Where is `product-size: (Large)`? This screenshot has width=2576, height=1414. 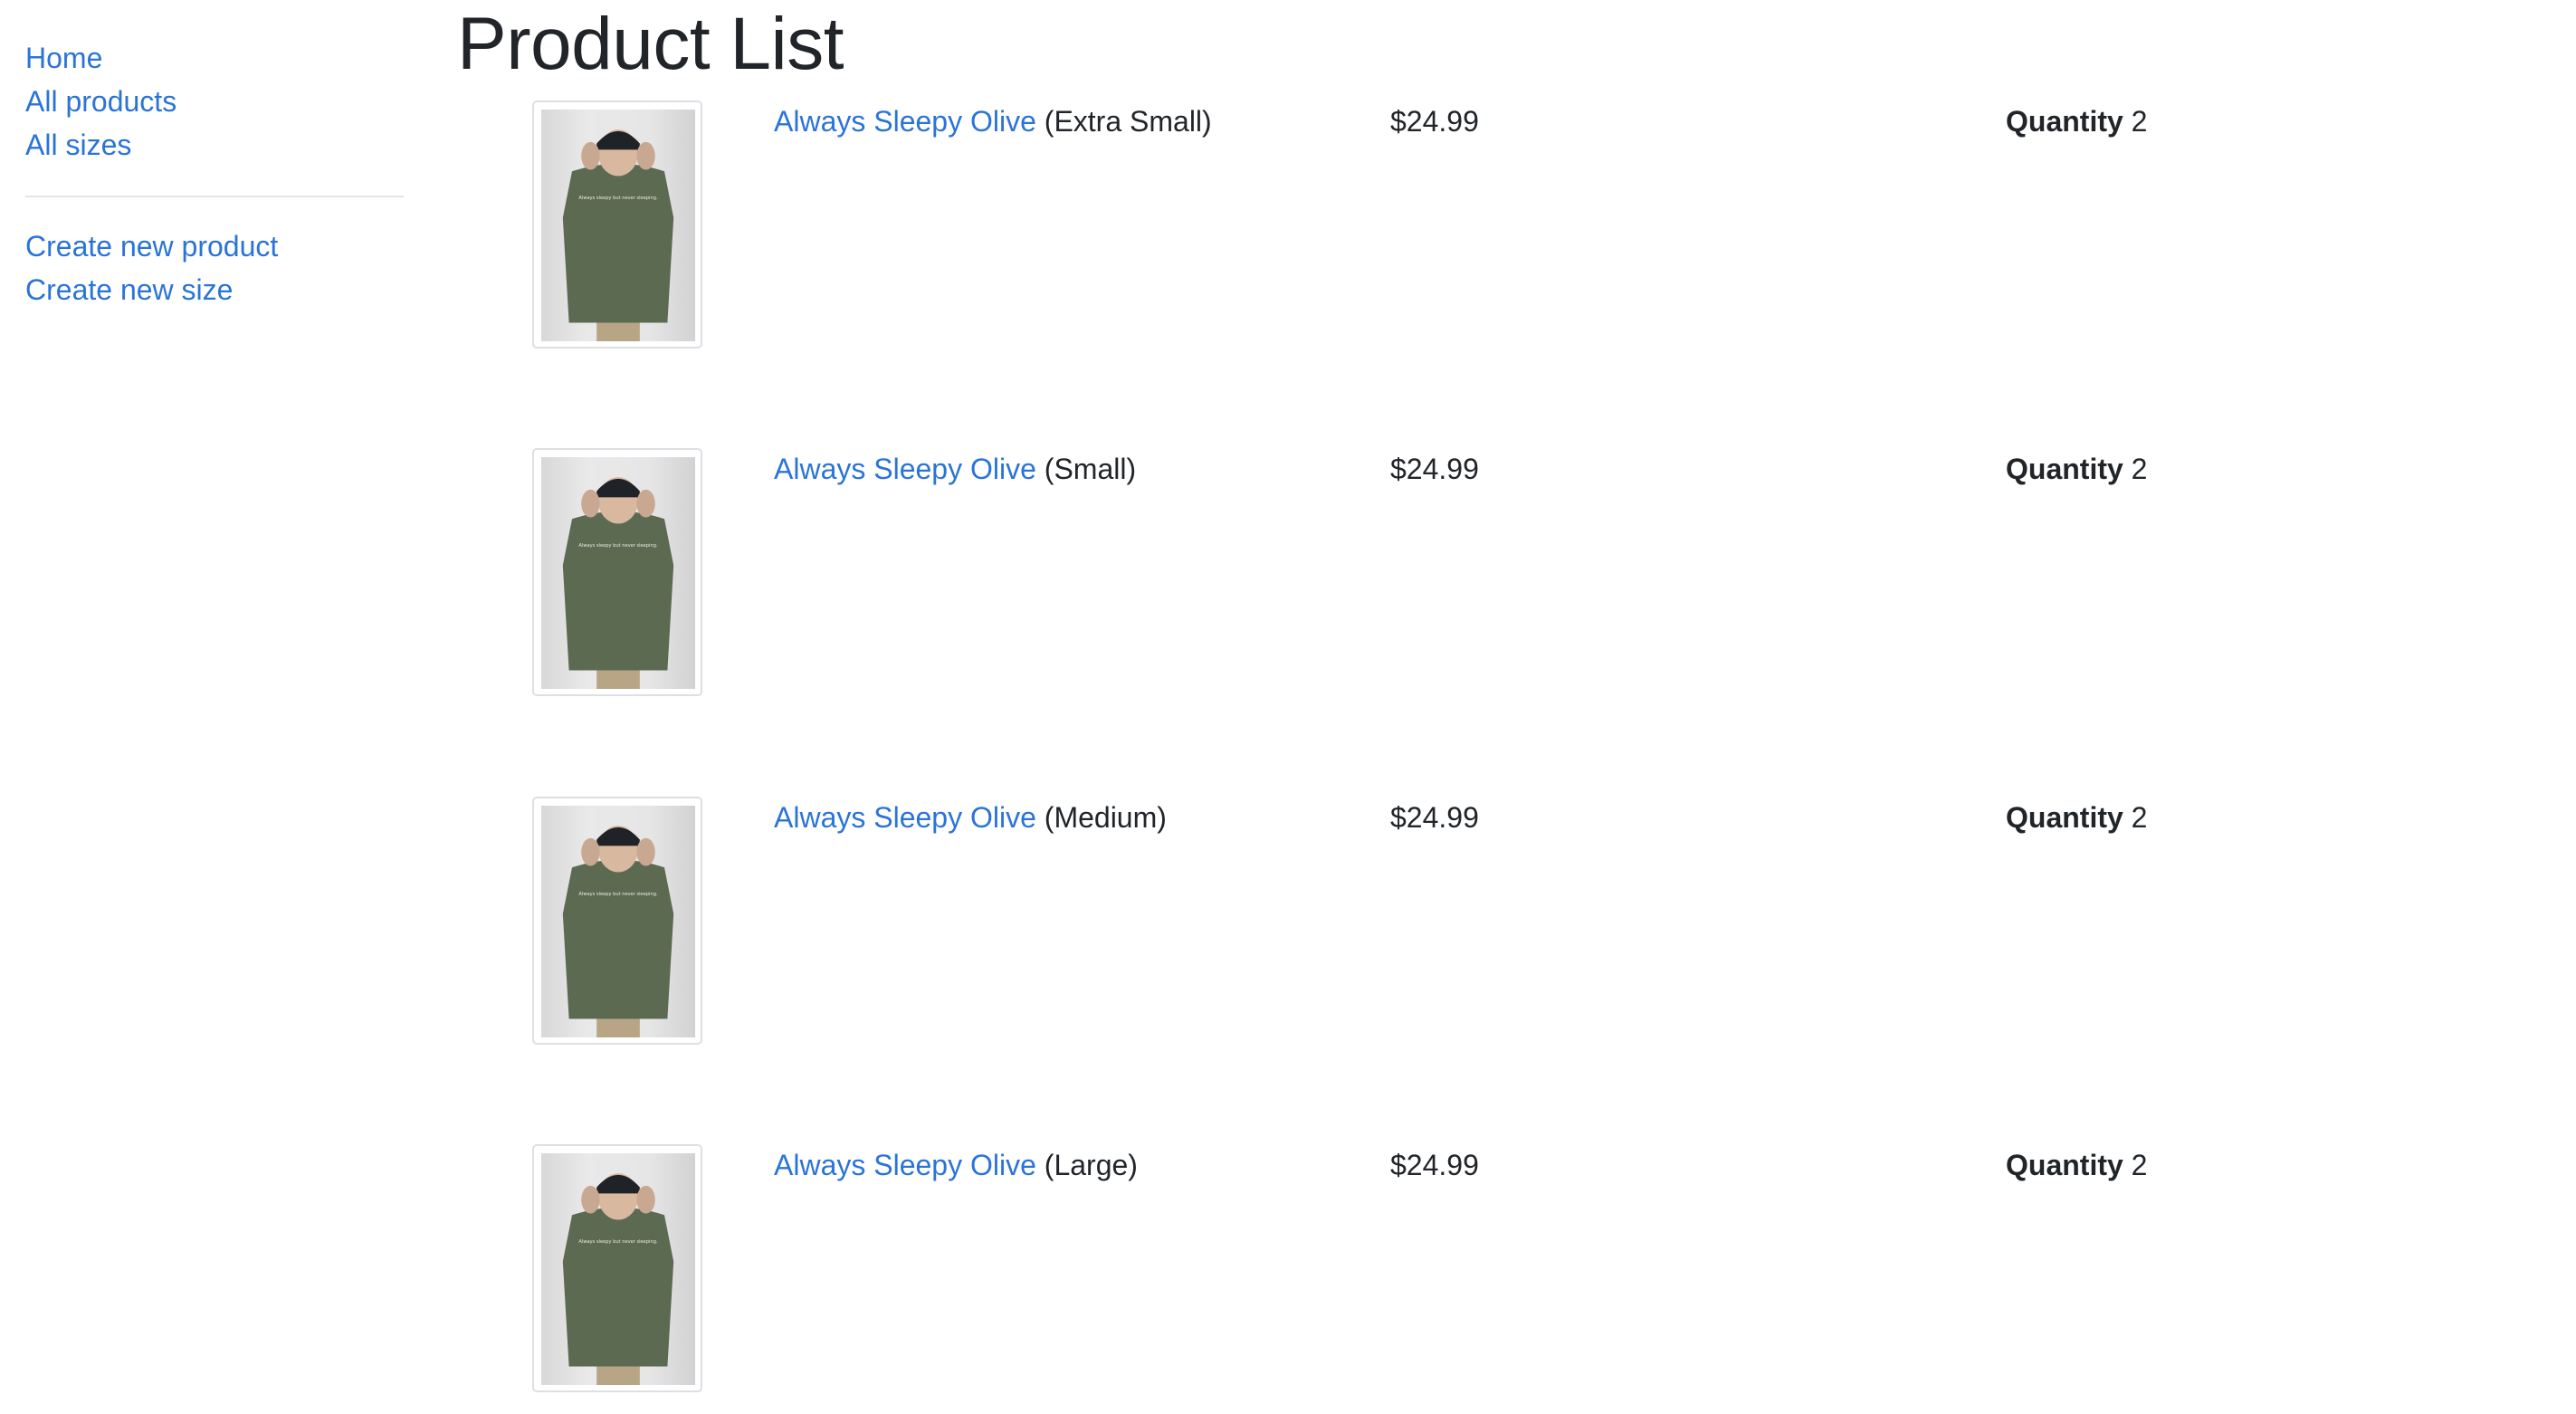 product-size: (Large) is located at coordinates (1091, 1165).